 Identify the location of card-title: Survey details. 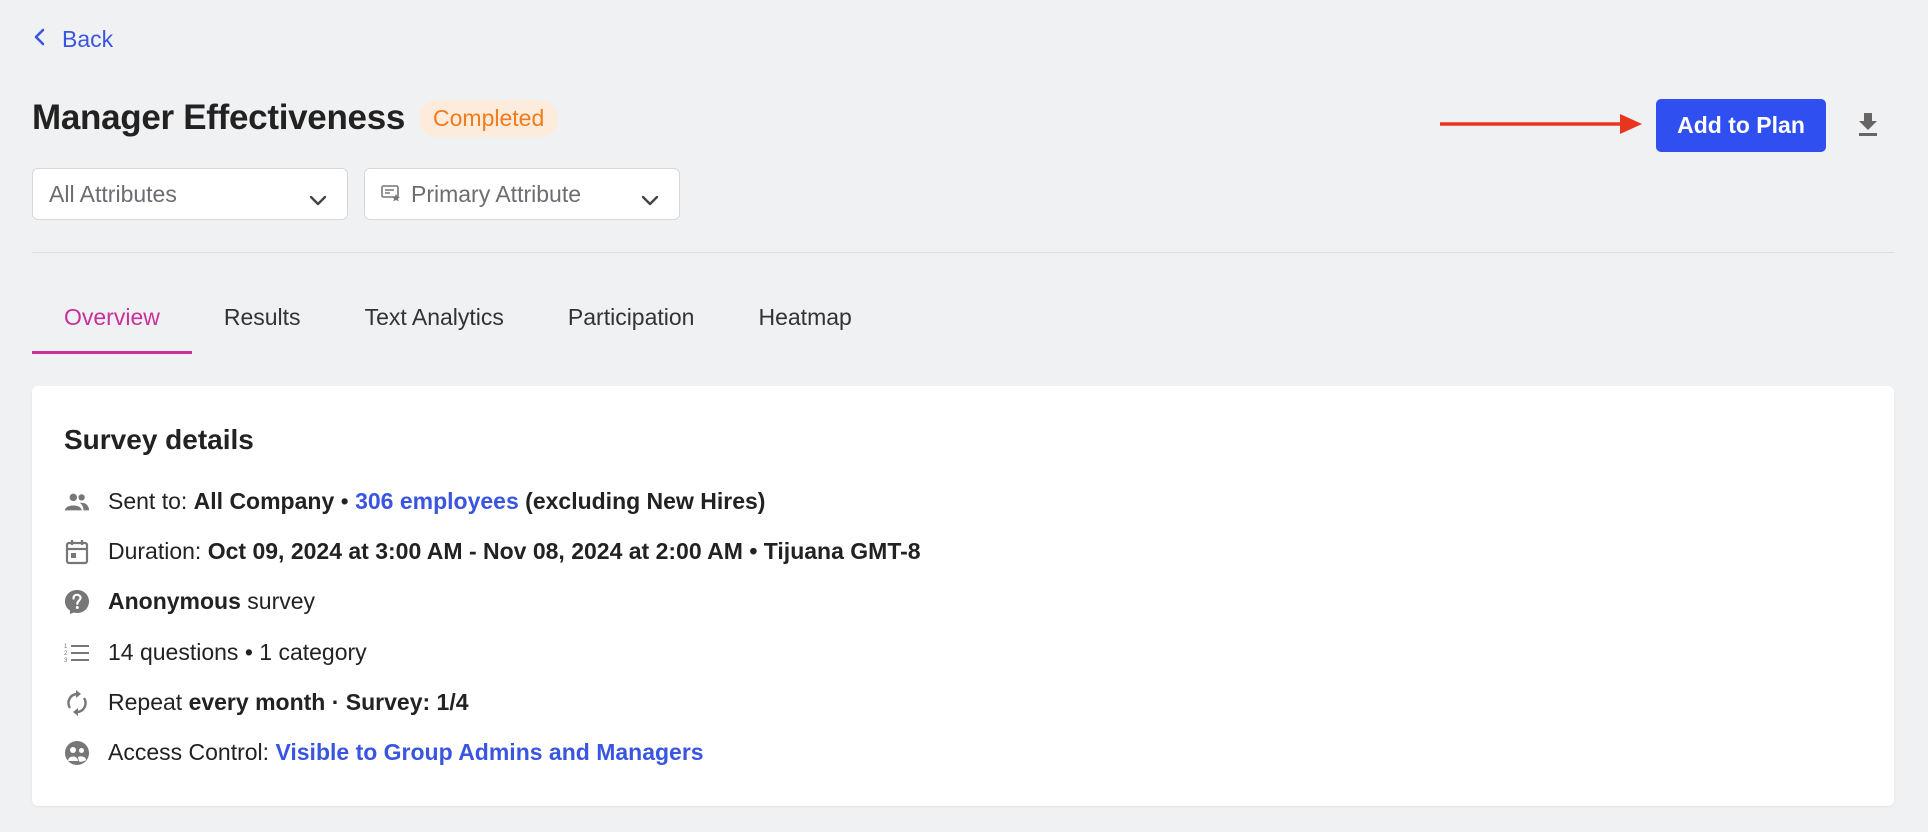
(159, 439).